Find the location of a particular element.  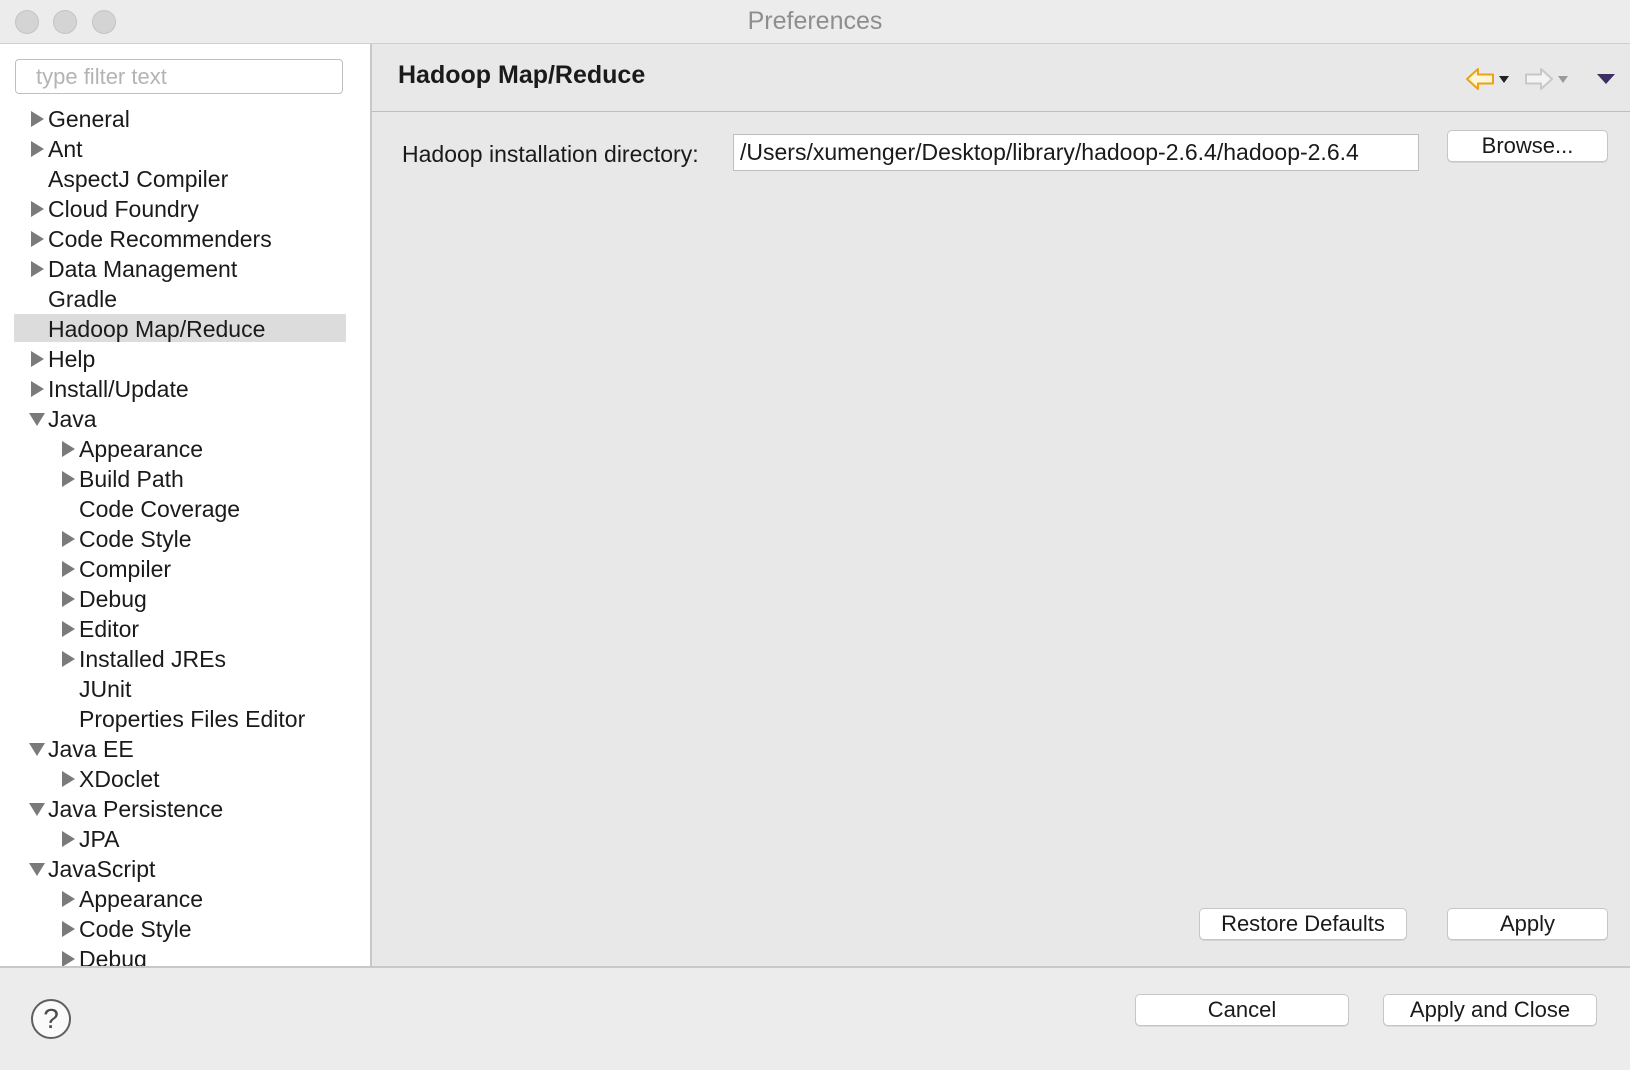

tree-item-label: Installed JREs is located at coordinates (153, 659).